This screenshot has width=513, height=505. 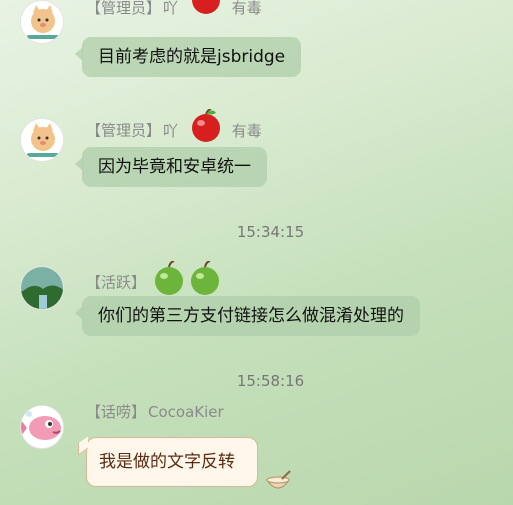 I want to click on sender-meta: 【话唠】 CocoaKier, so click(x=155, y=412).